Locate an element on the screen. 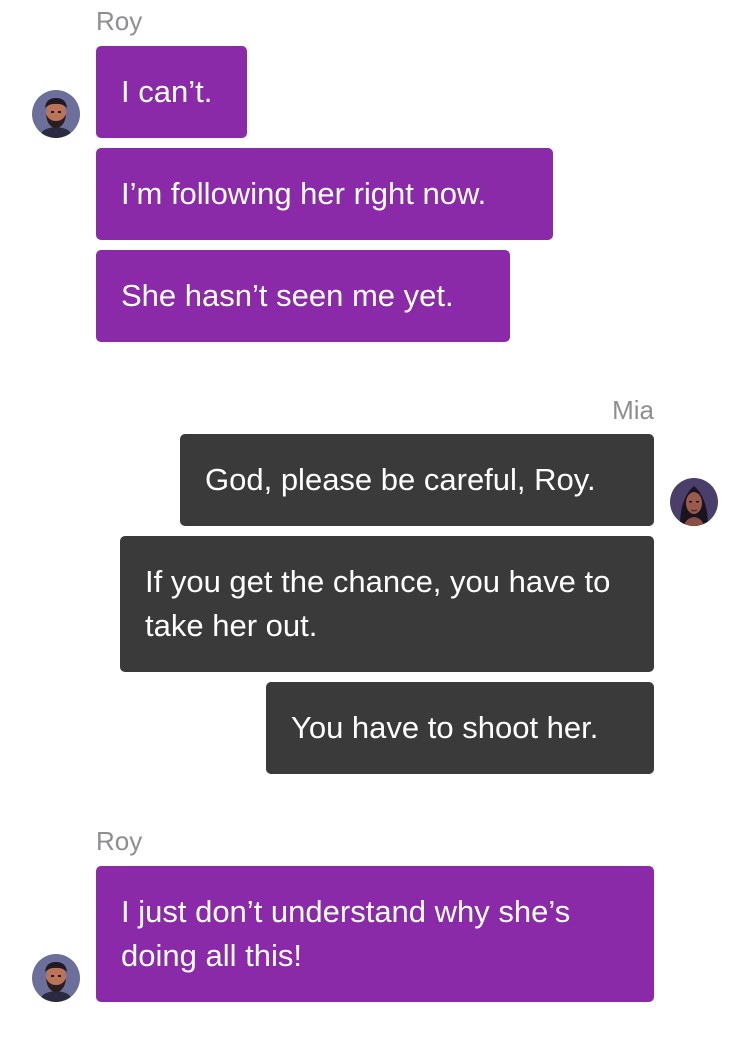 This screenshot has height=1048, width=750. message-bubble: She hasn’t seen me yet. is located at coordinates (303, 296).